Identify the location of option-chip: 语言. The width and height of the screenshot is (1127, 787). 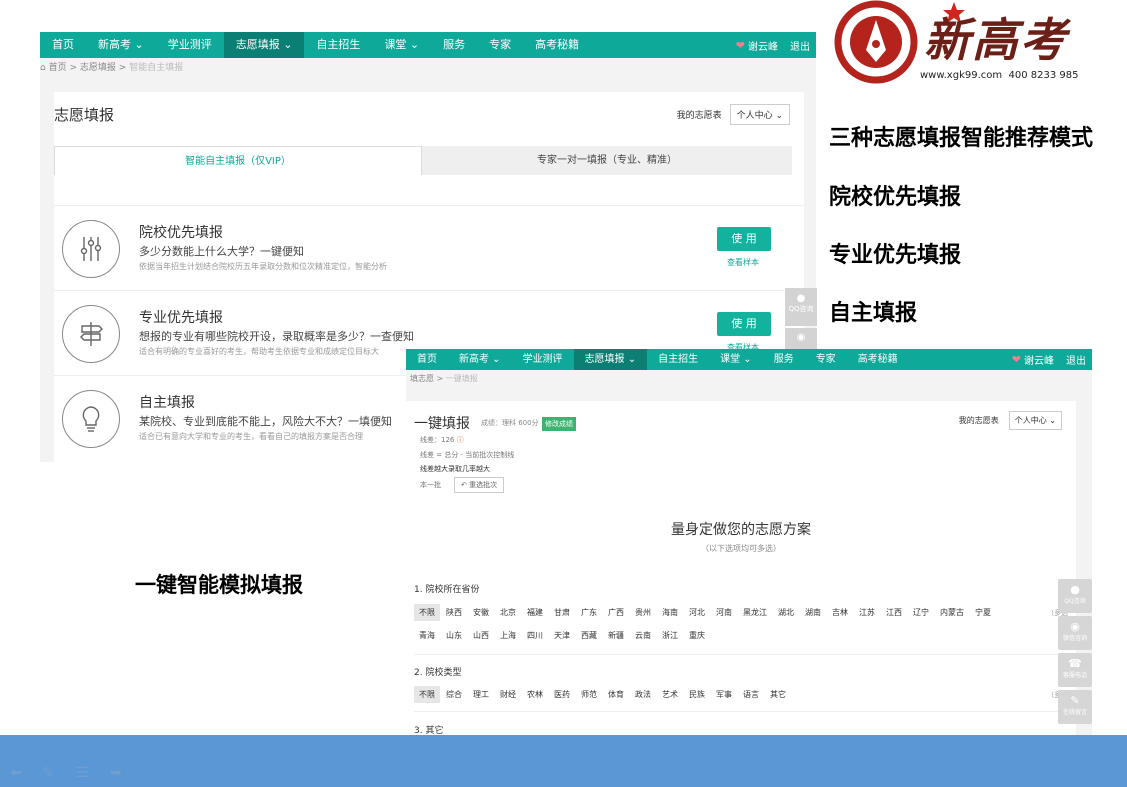
(751, 694).